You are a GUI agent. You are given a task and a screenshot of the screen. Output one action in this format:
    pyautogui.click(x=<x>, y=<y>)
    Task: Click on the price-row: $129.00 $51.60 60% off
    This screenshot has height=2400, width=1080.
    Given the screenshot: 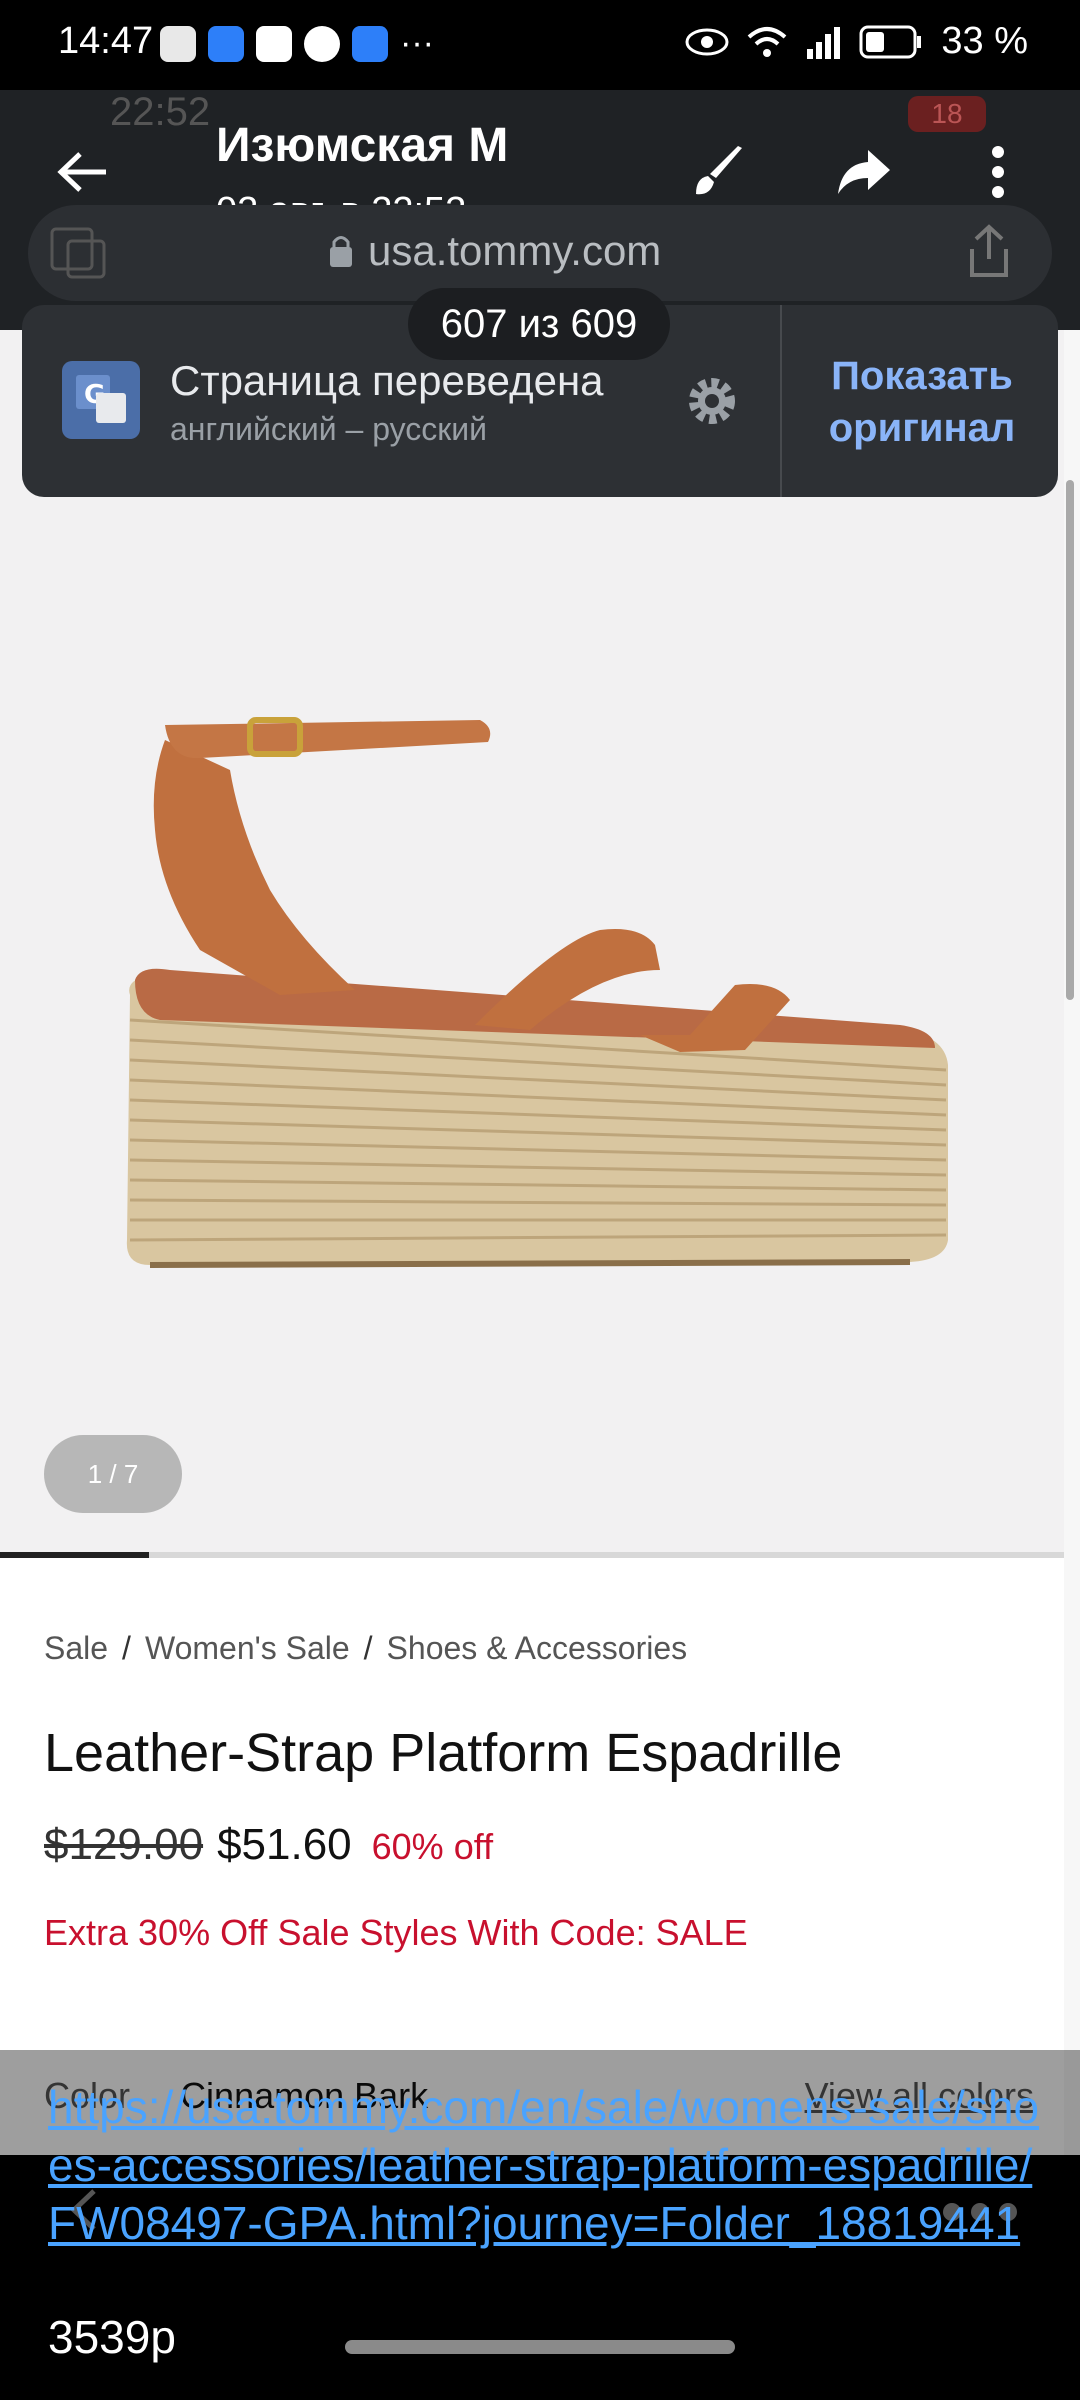 What is the action you would take?
    pyautogui.click(x=268, y=1845)
    